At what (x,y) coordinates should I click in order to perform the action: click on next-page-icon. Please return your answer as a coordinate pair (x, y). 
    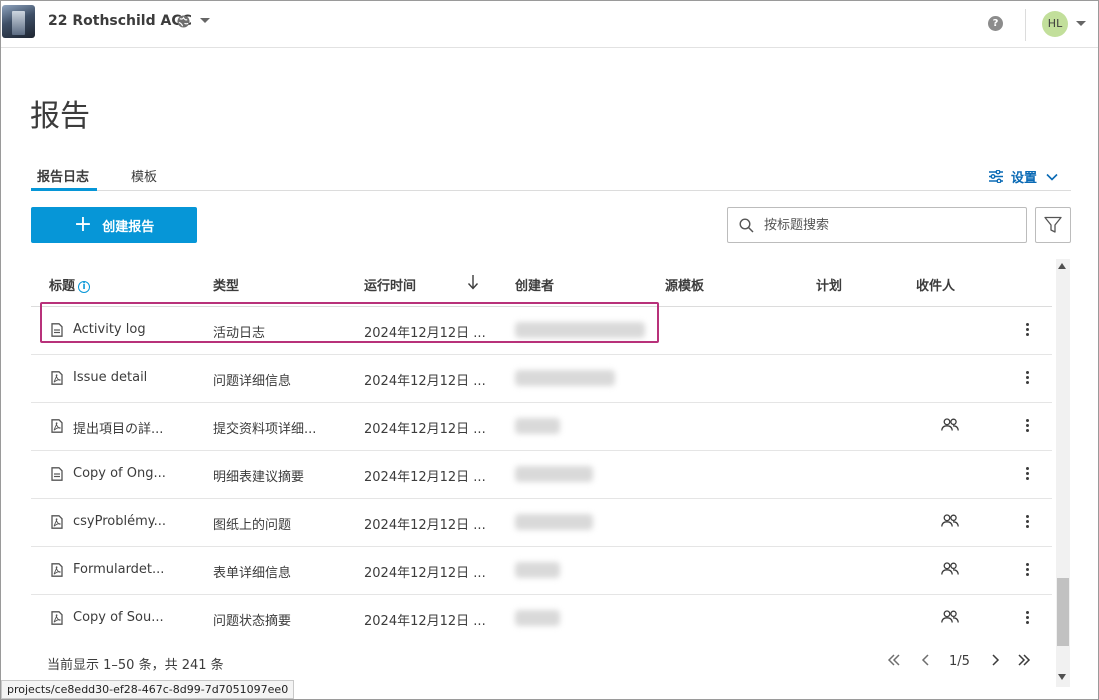
    Looking at the image, I should click on (995, 660).